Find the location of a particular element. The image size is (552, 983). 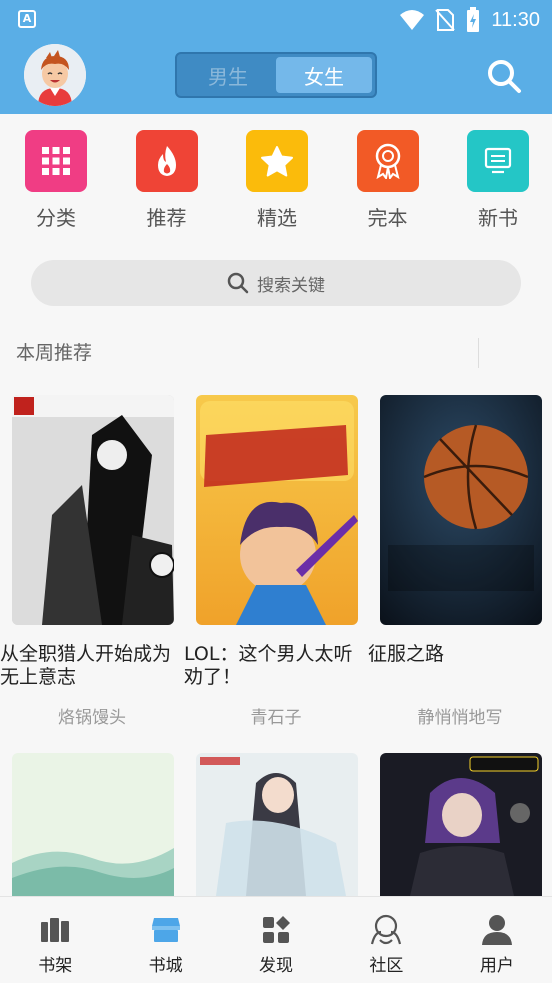

nav-community: 社区 is located at coordinates (386, 940).